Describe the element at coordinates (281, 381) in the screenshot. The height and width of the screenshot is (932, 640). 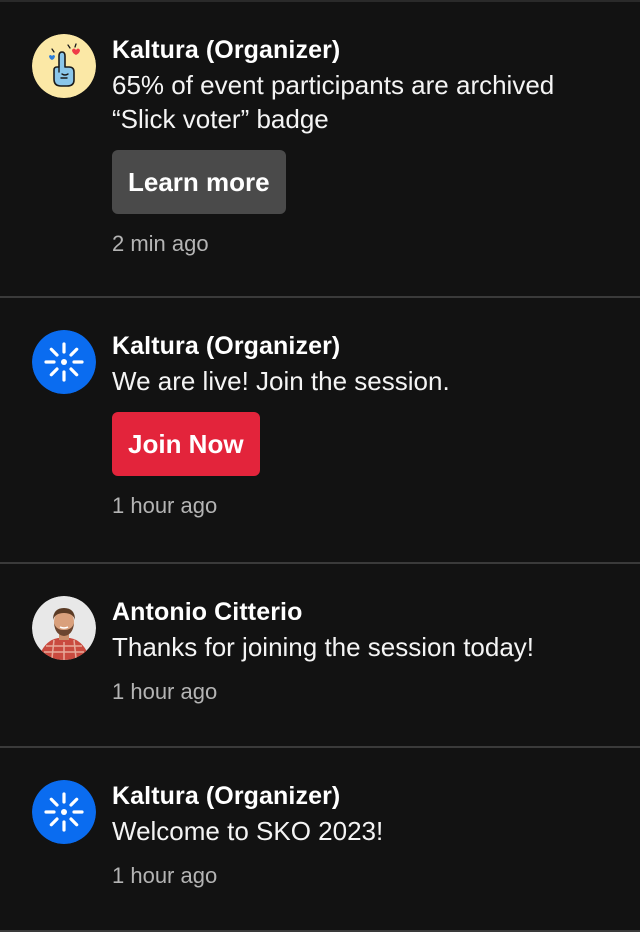
I see `notification-message: We are live! Join the session.` at that location.